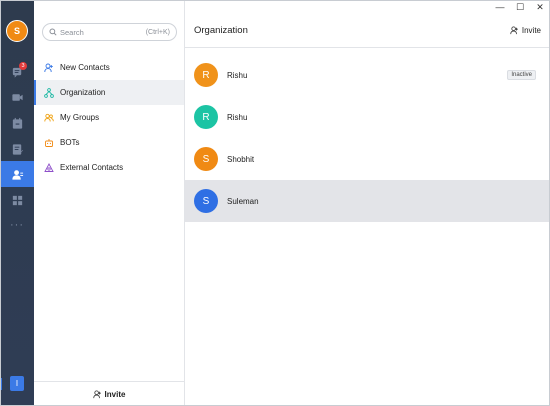 The image size is (550, 406). Describe the element at coordinates (367, 117) in the screenshot. I see `contact-row: R Rishu` at that location.